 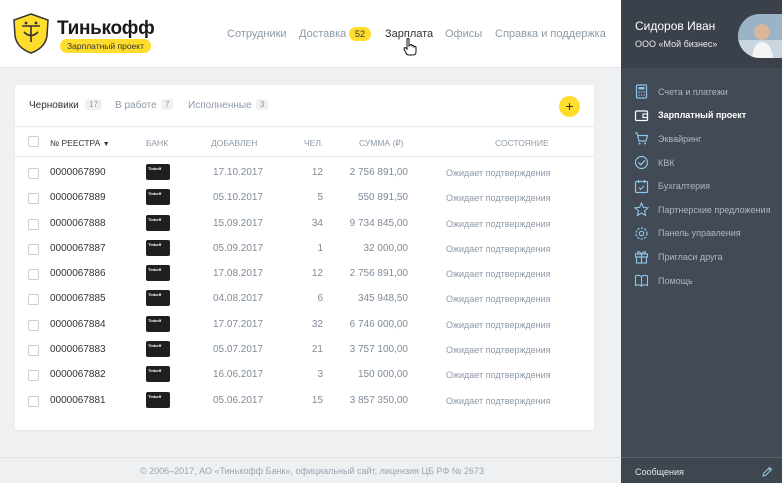 What do you see at coordinates (257, 34) in the screenshot?
I see `nav-item-employees: Сотрудники` at bounding box center [257, 34].